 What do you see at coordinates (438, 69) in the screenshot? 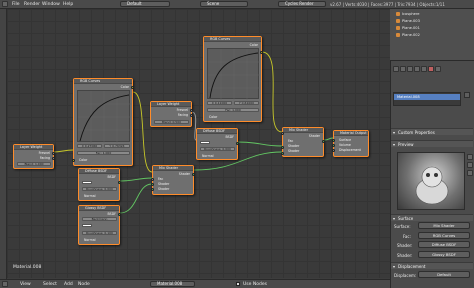
I see `texture-tab-icon` at bounding box center [438, 69].